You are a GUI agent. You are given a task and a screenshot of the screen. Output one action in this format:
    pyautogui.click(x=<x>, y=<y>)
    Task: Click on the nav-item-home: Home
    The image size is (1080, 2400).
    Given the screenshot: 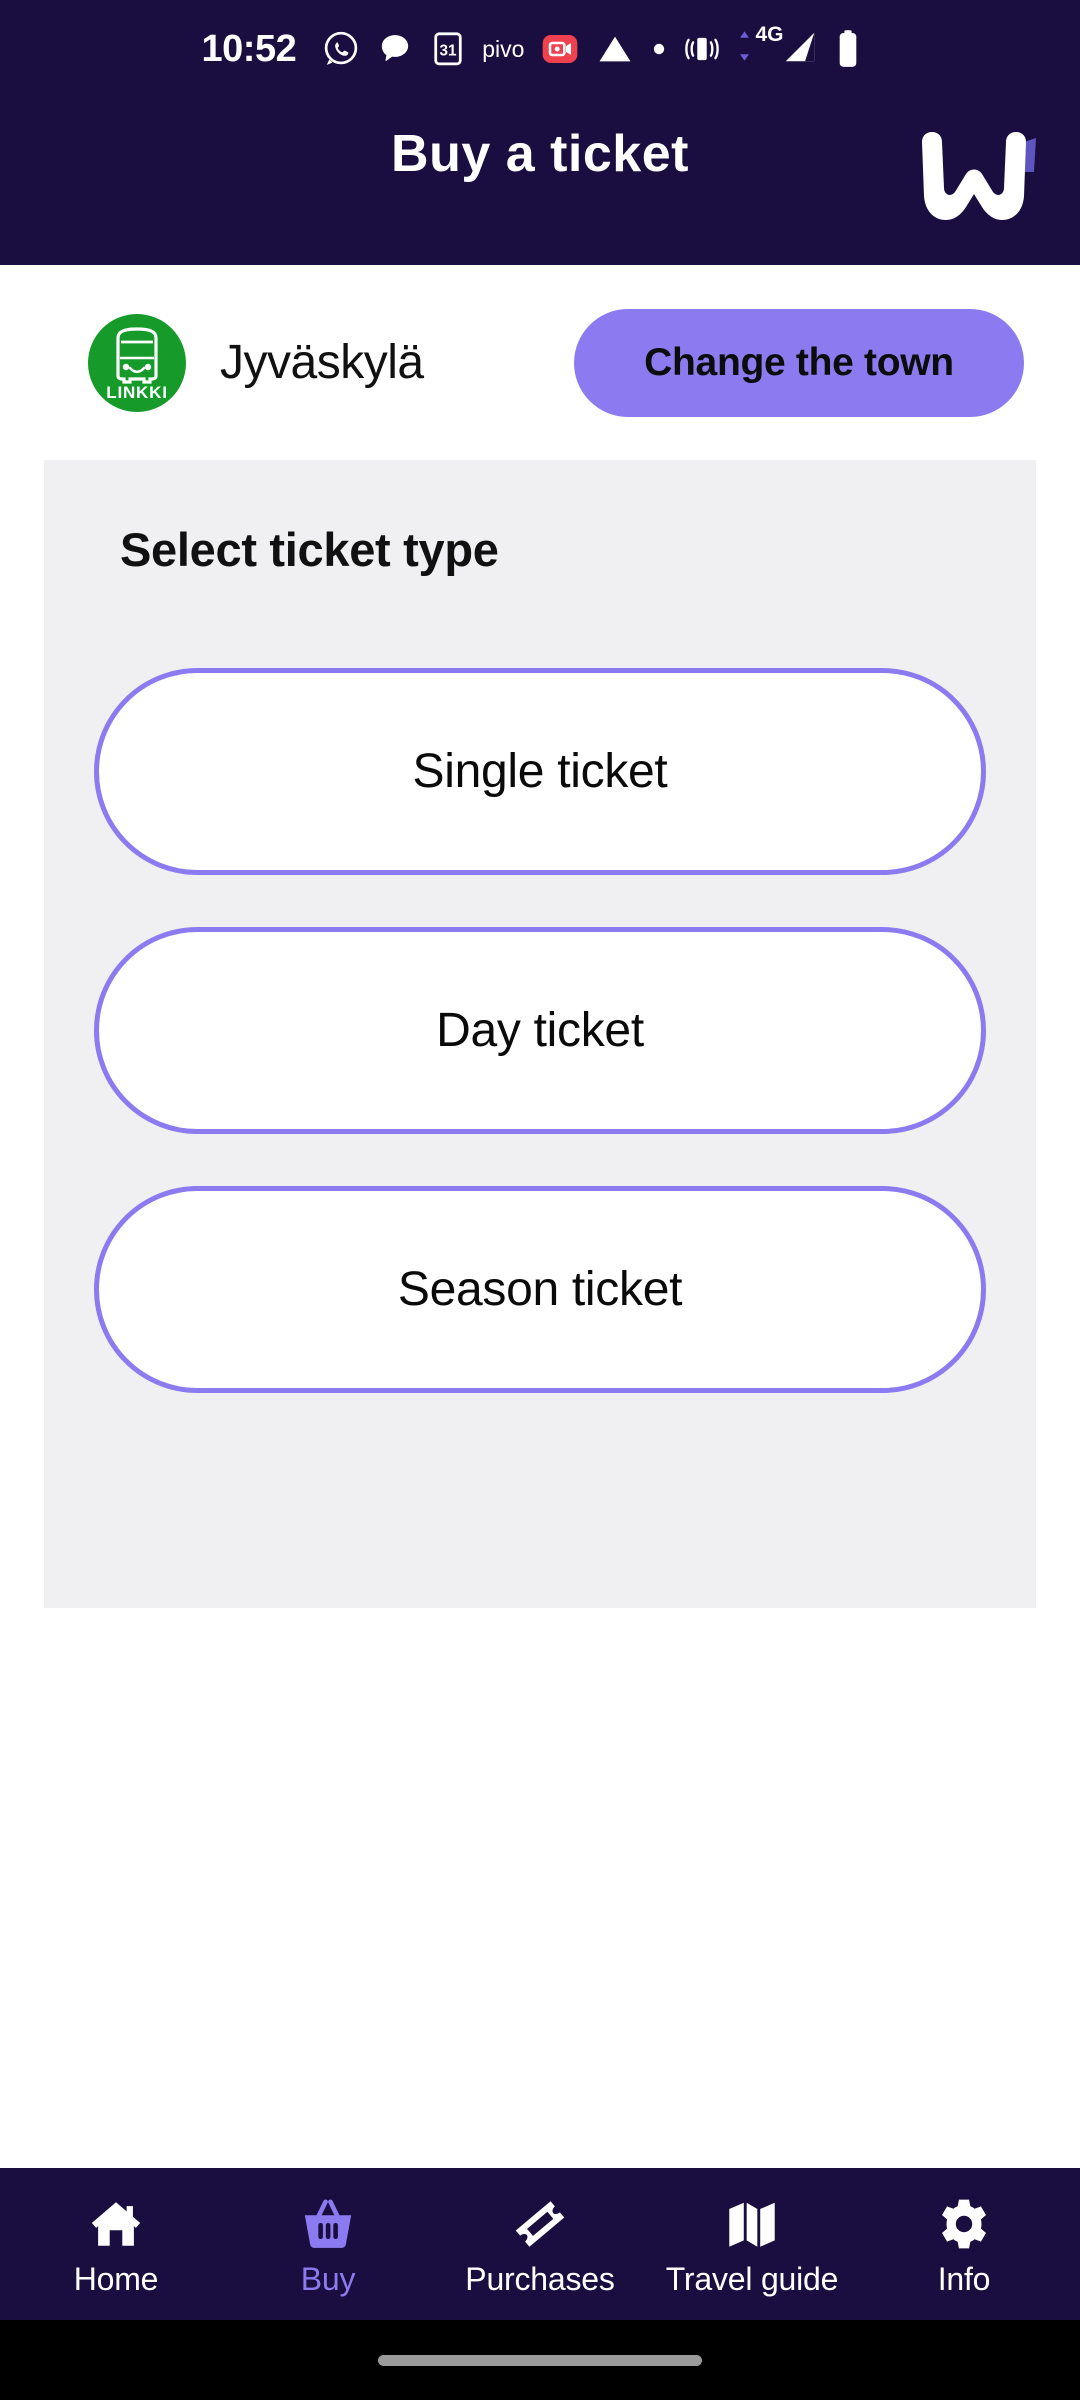 What is the action you would take?
    pyautogui.click(x=116, y=2244)
    